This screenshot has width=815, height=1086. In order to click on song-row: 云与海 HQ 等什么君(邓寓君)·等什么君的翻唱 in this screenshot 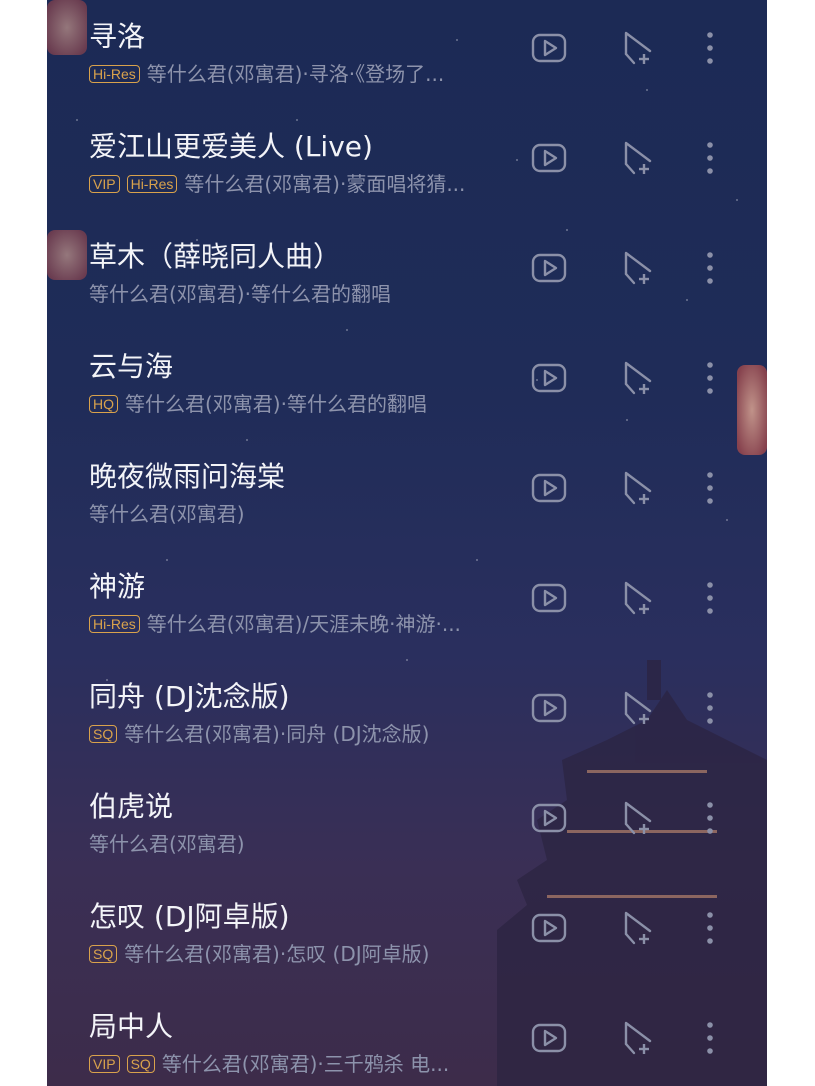, I will do `click(407, 385)`.